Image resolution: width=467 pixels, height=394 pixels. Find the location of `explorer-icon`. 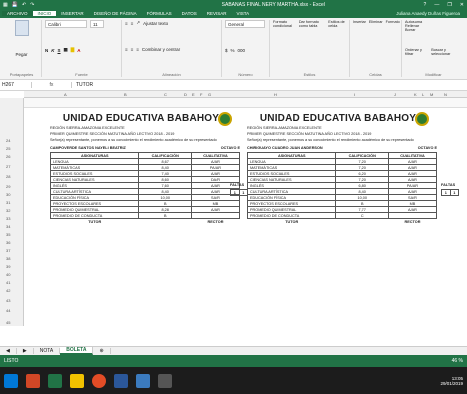

explorer-icon is located at coordinates (77, 380).